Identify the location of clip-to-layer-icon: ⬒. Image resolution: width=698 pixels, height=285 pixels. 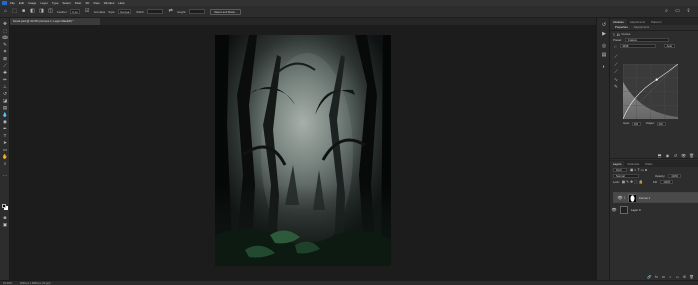
(659, 155).